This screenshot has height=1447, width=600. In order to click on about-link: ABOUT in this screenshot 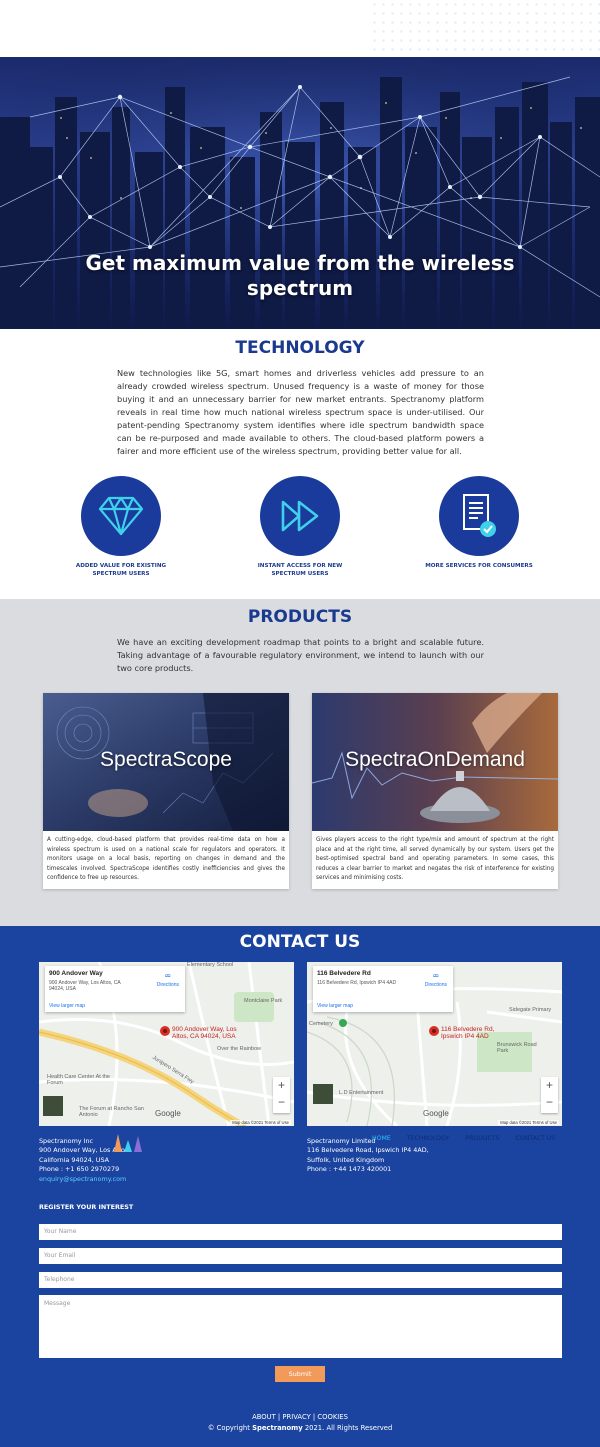, I will do `click(264, 1417)`.